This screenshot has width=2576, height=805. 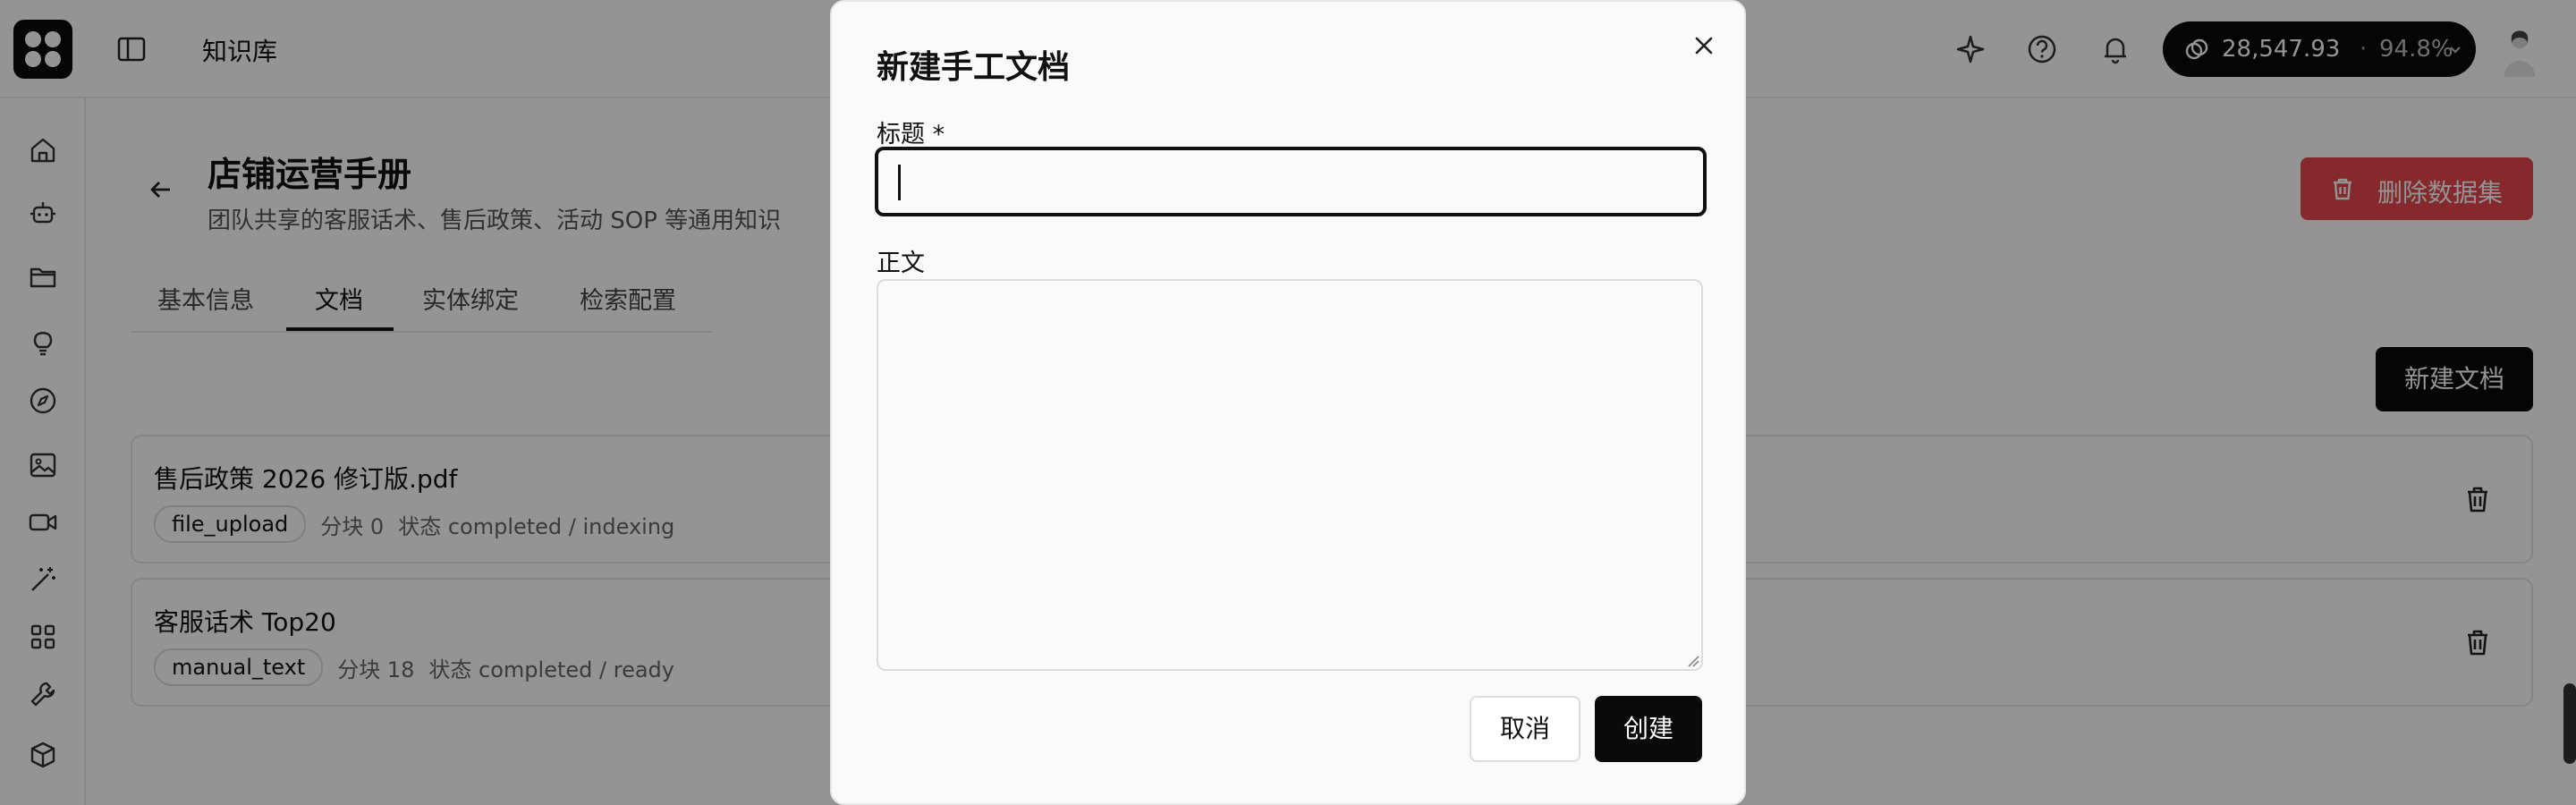 What do you see at coordinates (901, 263) in the screenshot?
I see `body-field-label: 正文` at bounding box center [901, 263].